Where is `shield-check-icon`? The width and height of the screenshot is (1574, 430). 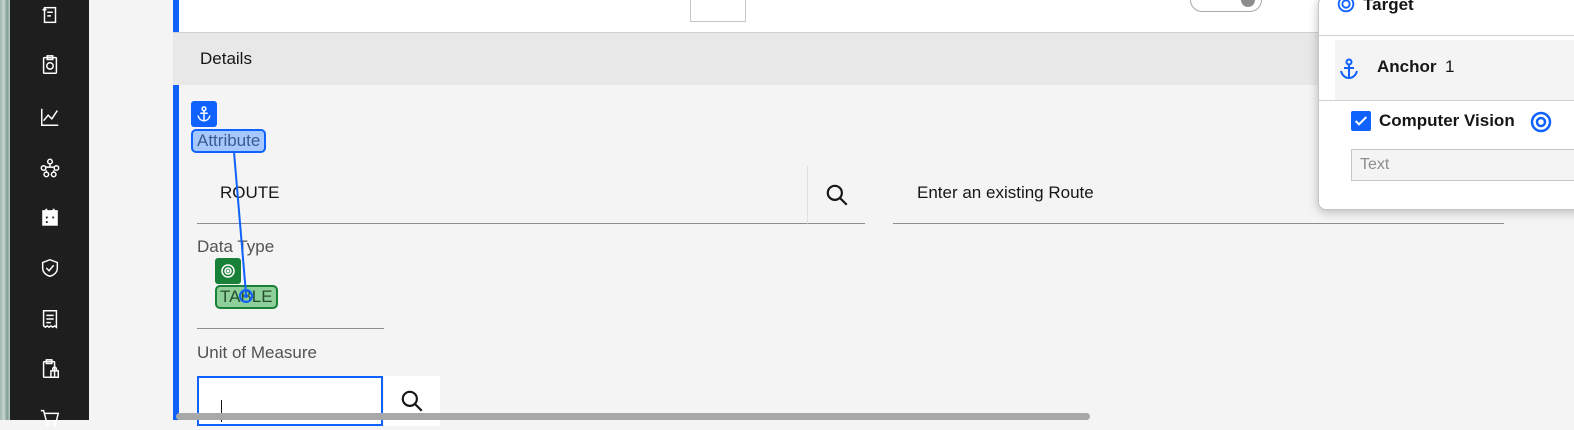 shield-check-icon is located at coordinates (50, 268).